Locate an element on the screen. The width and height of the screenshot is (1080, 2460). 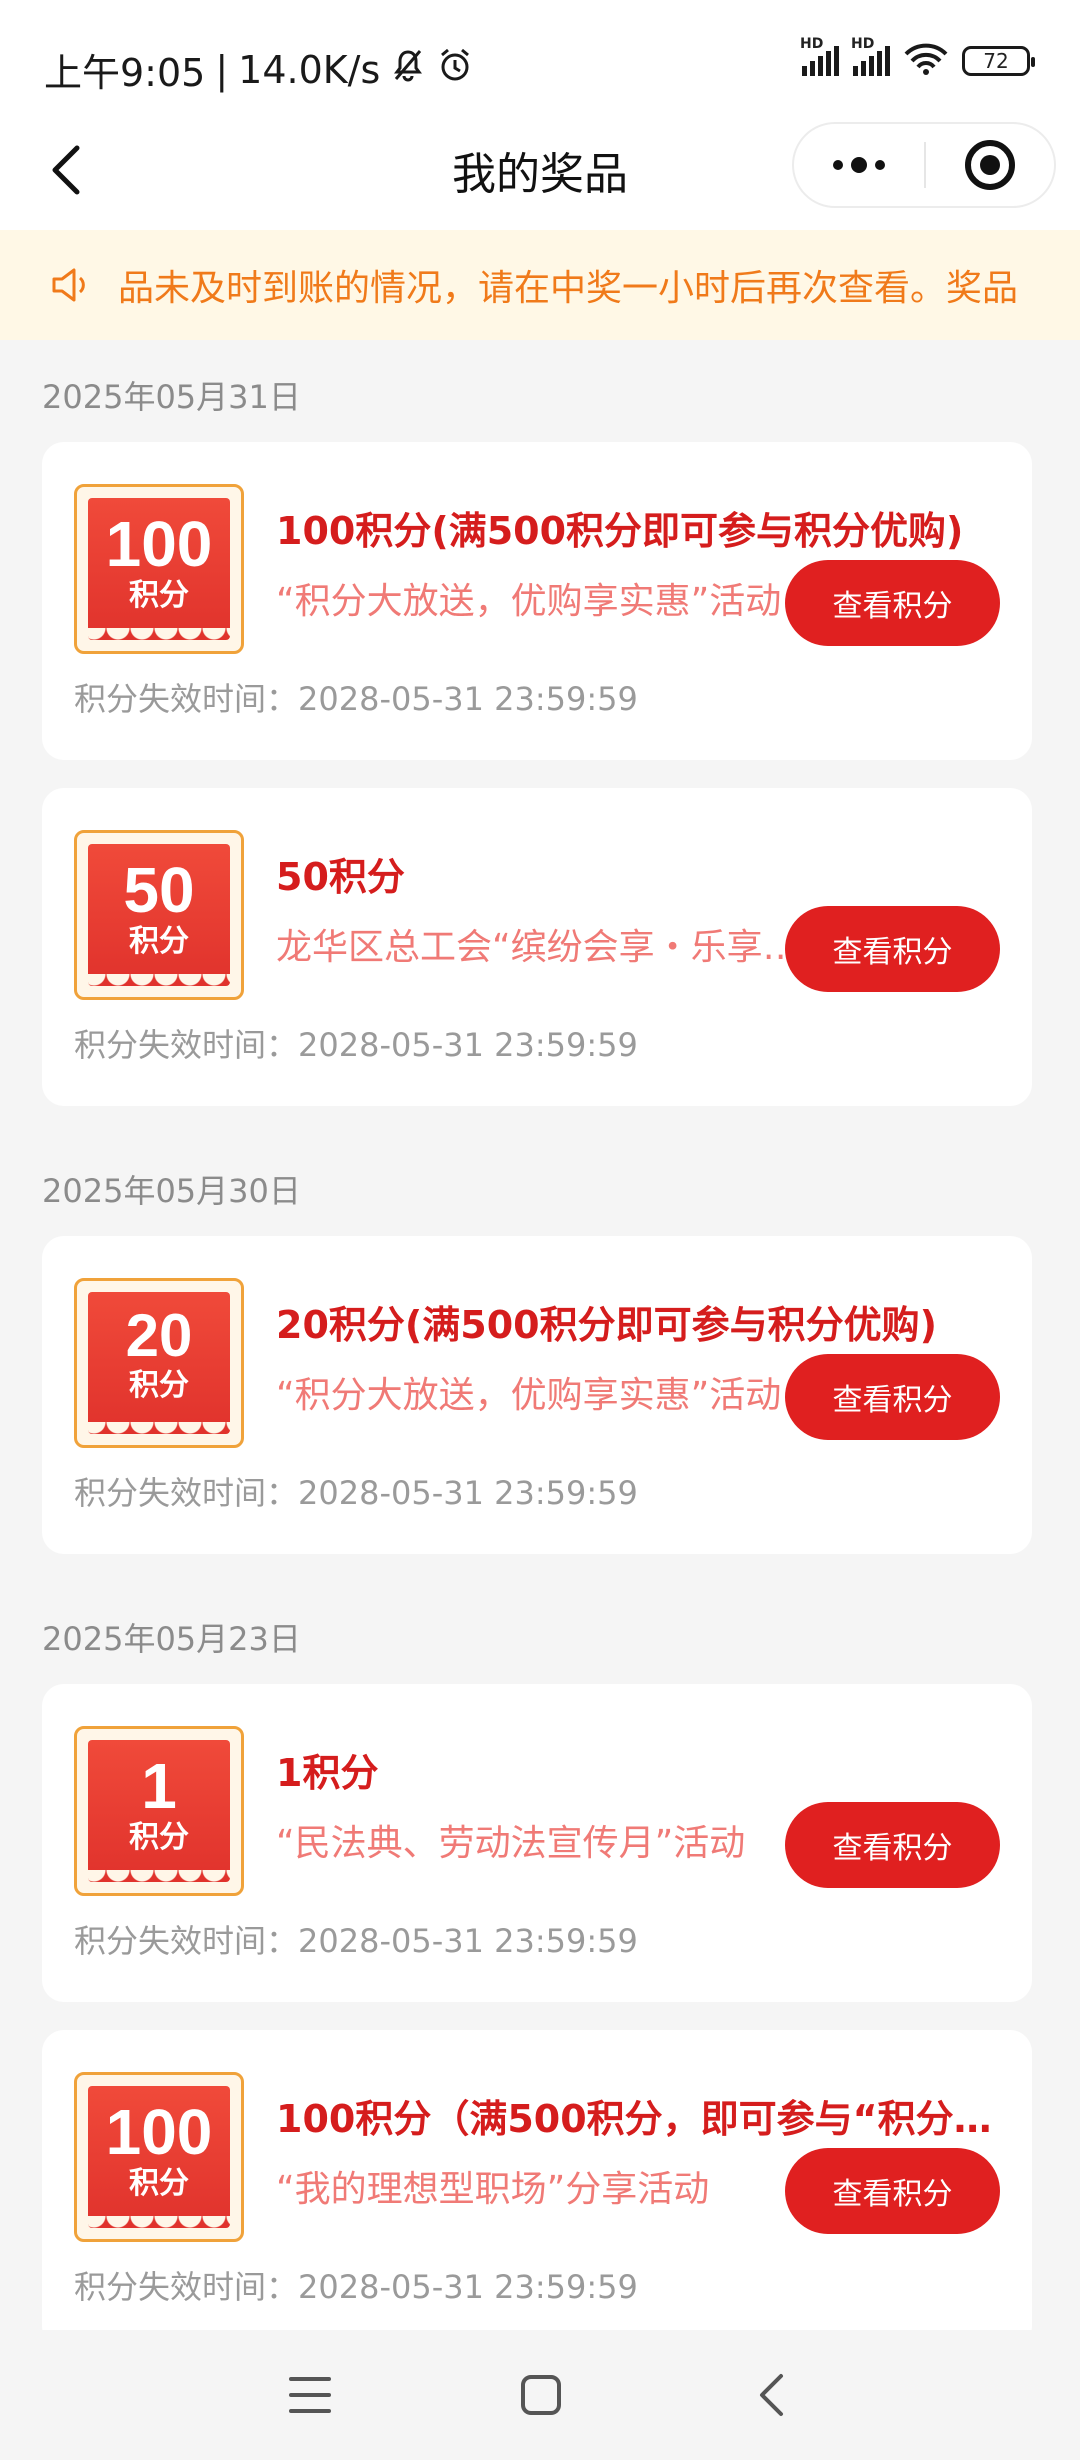
menu-icon is located at coordinates (310, 2395).